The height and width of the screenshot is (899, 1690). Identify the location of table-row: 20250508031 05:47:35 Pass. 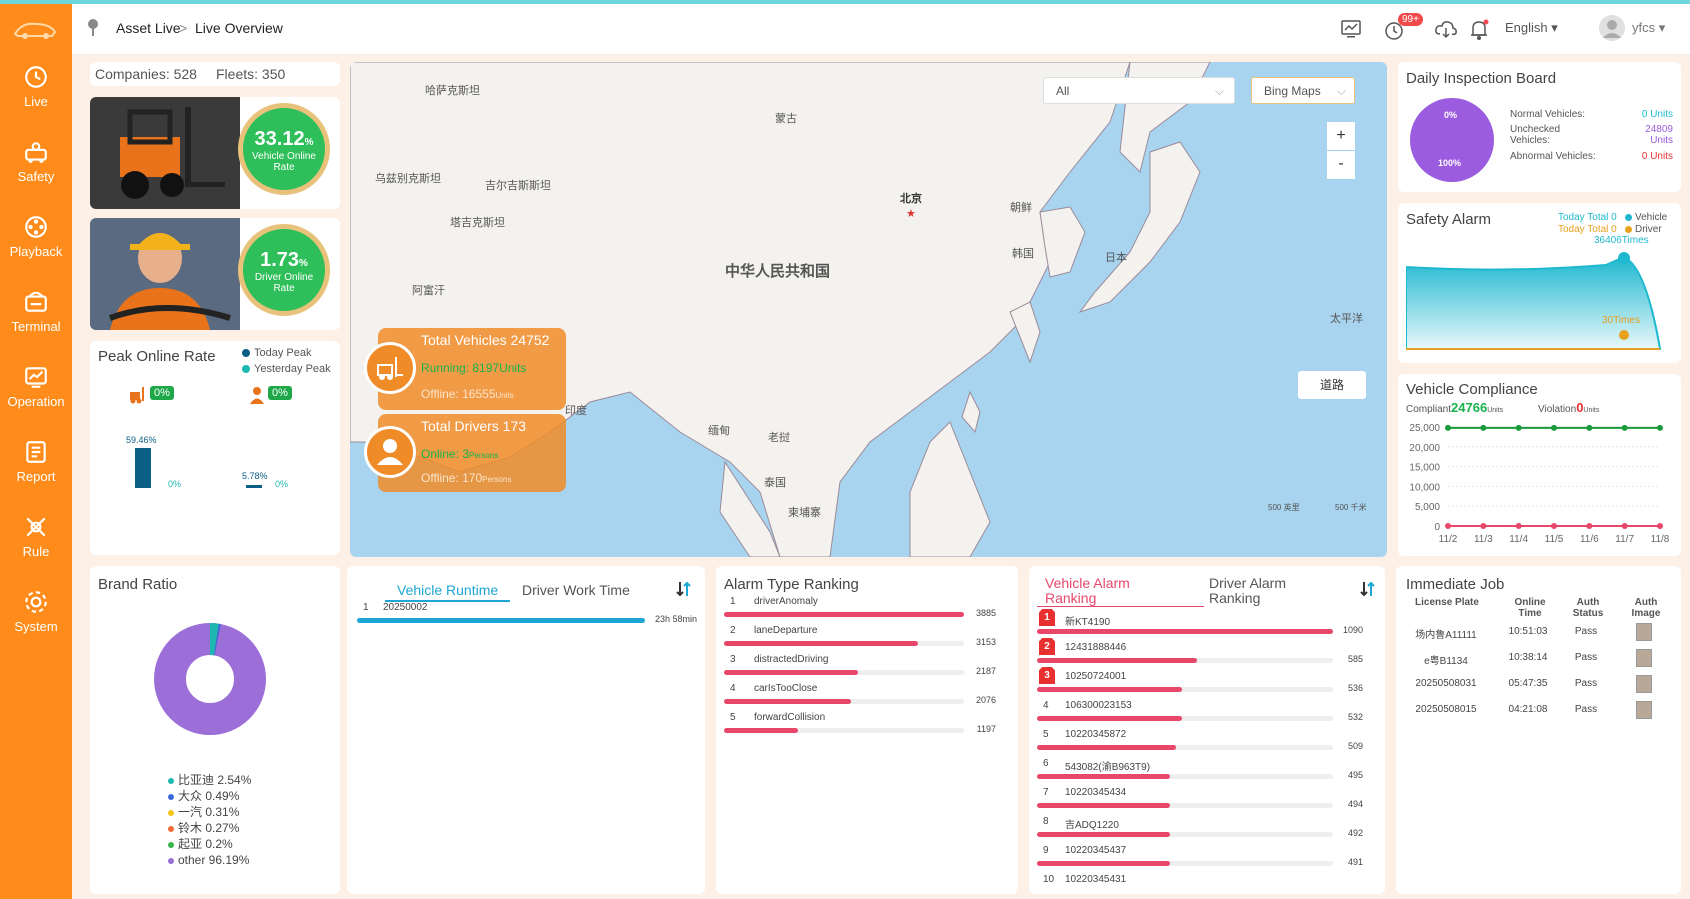
(1538, 686).